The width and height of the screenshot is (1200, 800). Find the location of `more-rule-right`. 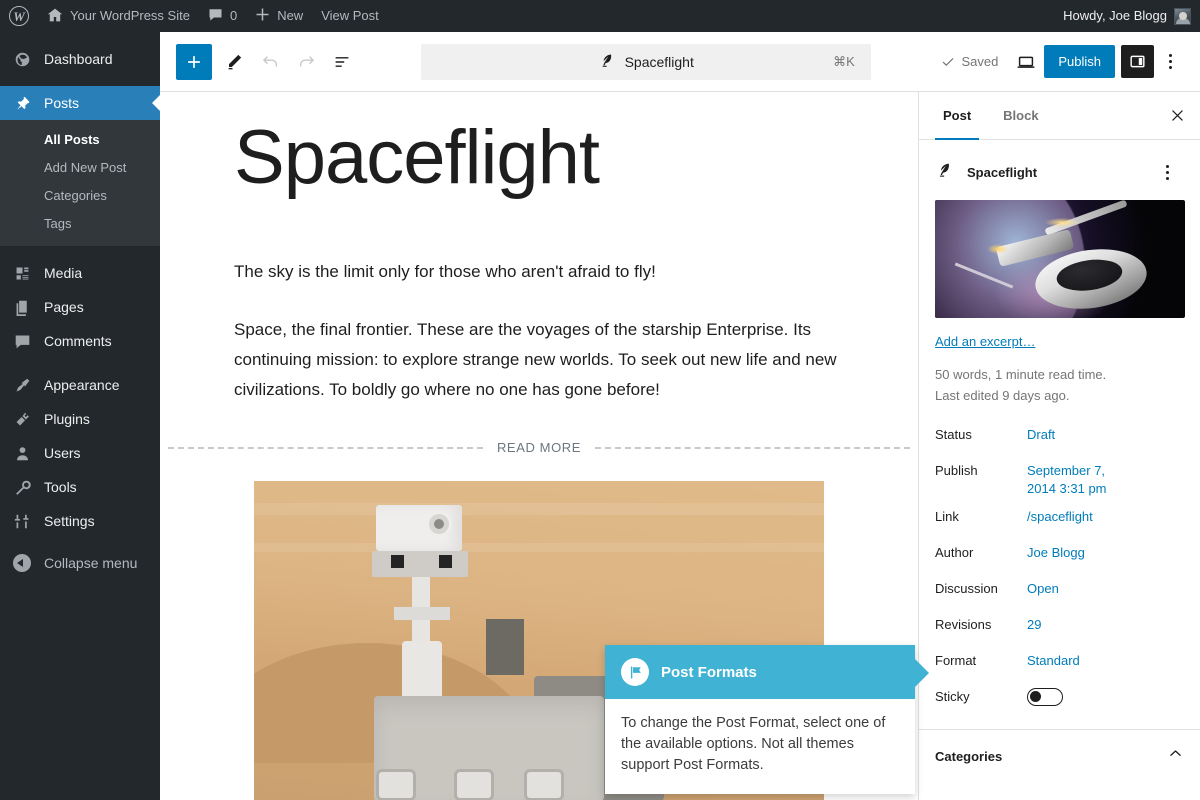

more-rule-right is located at coordinates (753, 447).